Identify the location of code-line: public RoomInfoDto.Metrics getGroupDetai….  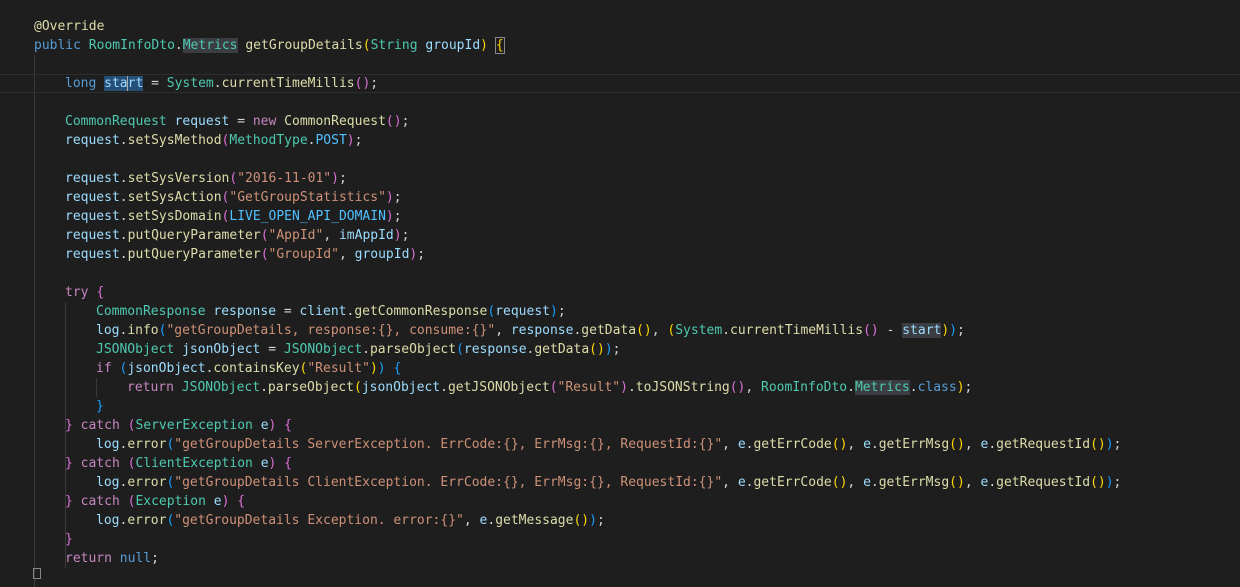
(620, 45).